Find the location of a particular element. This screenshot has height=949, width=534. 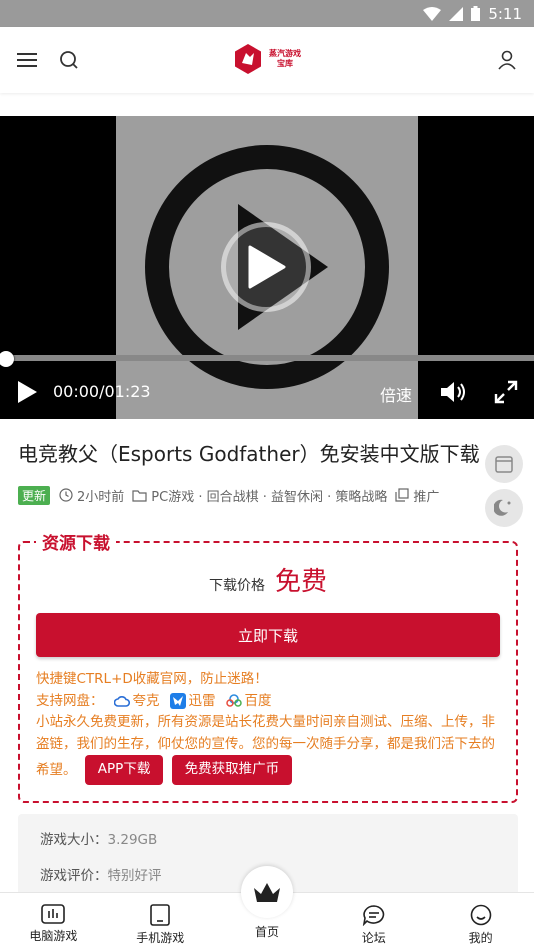

clock: 5:11 is located at coordinates (505, 13).